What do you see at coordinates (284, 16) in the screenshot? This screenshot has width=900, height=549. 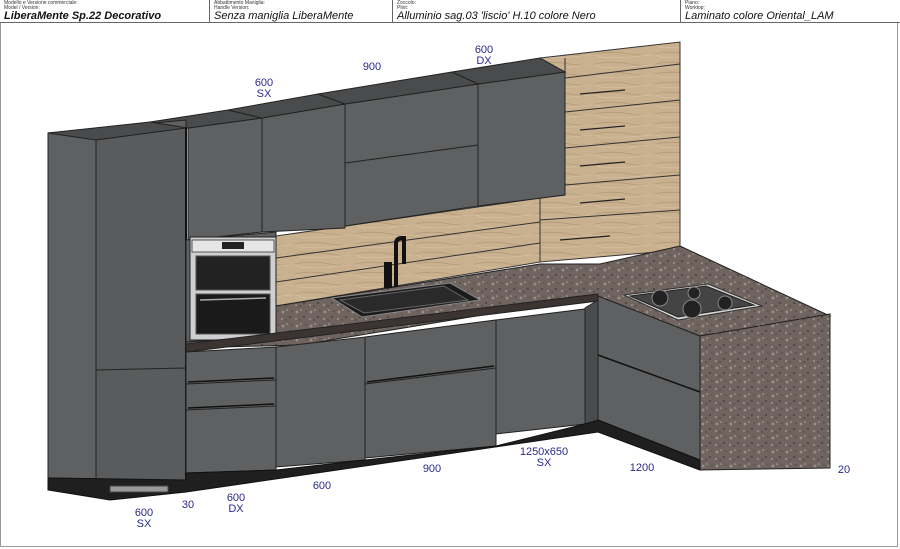 I see `handle-value: Senza maniglia LiberaMente` at bounding box center [284, 16].